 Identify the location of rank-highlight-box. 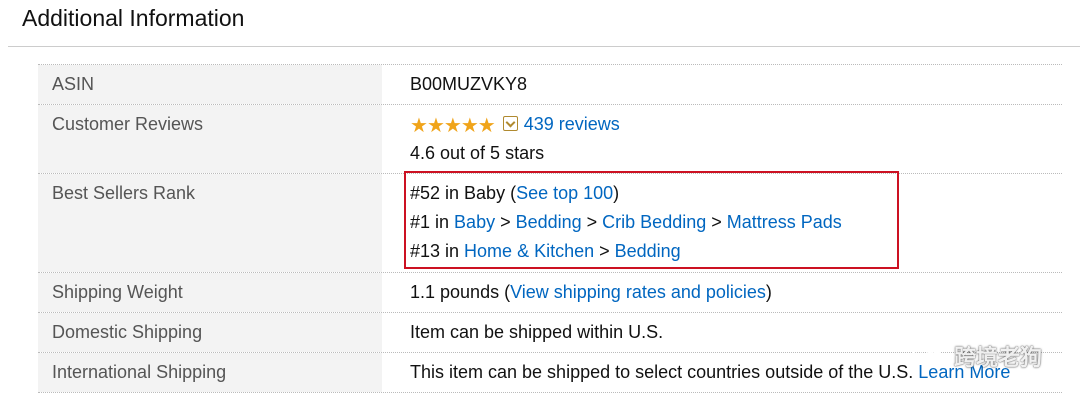
(651, 220).